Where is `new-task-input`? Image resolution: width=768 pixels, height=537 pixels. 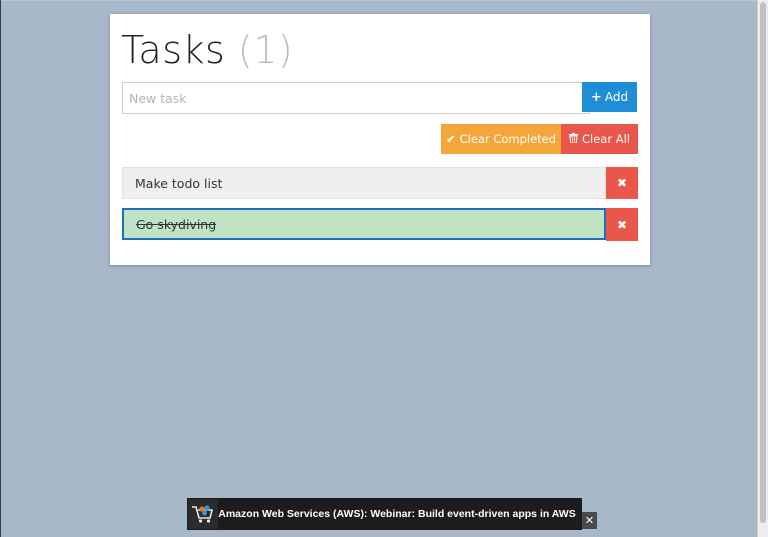
new-task-input is located at coordinates (356, 98).